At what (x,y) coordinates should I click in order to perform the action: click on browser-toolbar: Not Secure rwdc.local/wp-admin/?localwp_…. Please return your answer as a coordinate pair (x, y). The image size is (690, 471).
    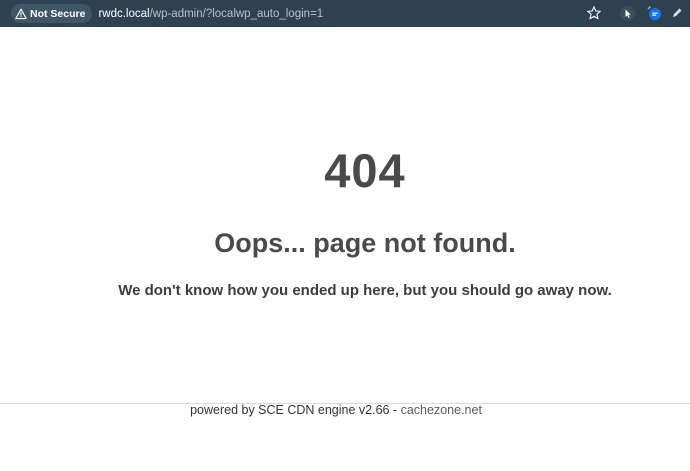
    Looking at the image, I should click on (345, 13).